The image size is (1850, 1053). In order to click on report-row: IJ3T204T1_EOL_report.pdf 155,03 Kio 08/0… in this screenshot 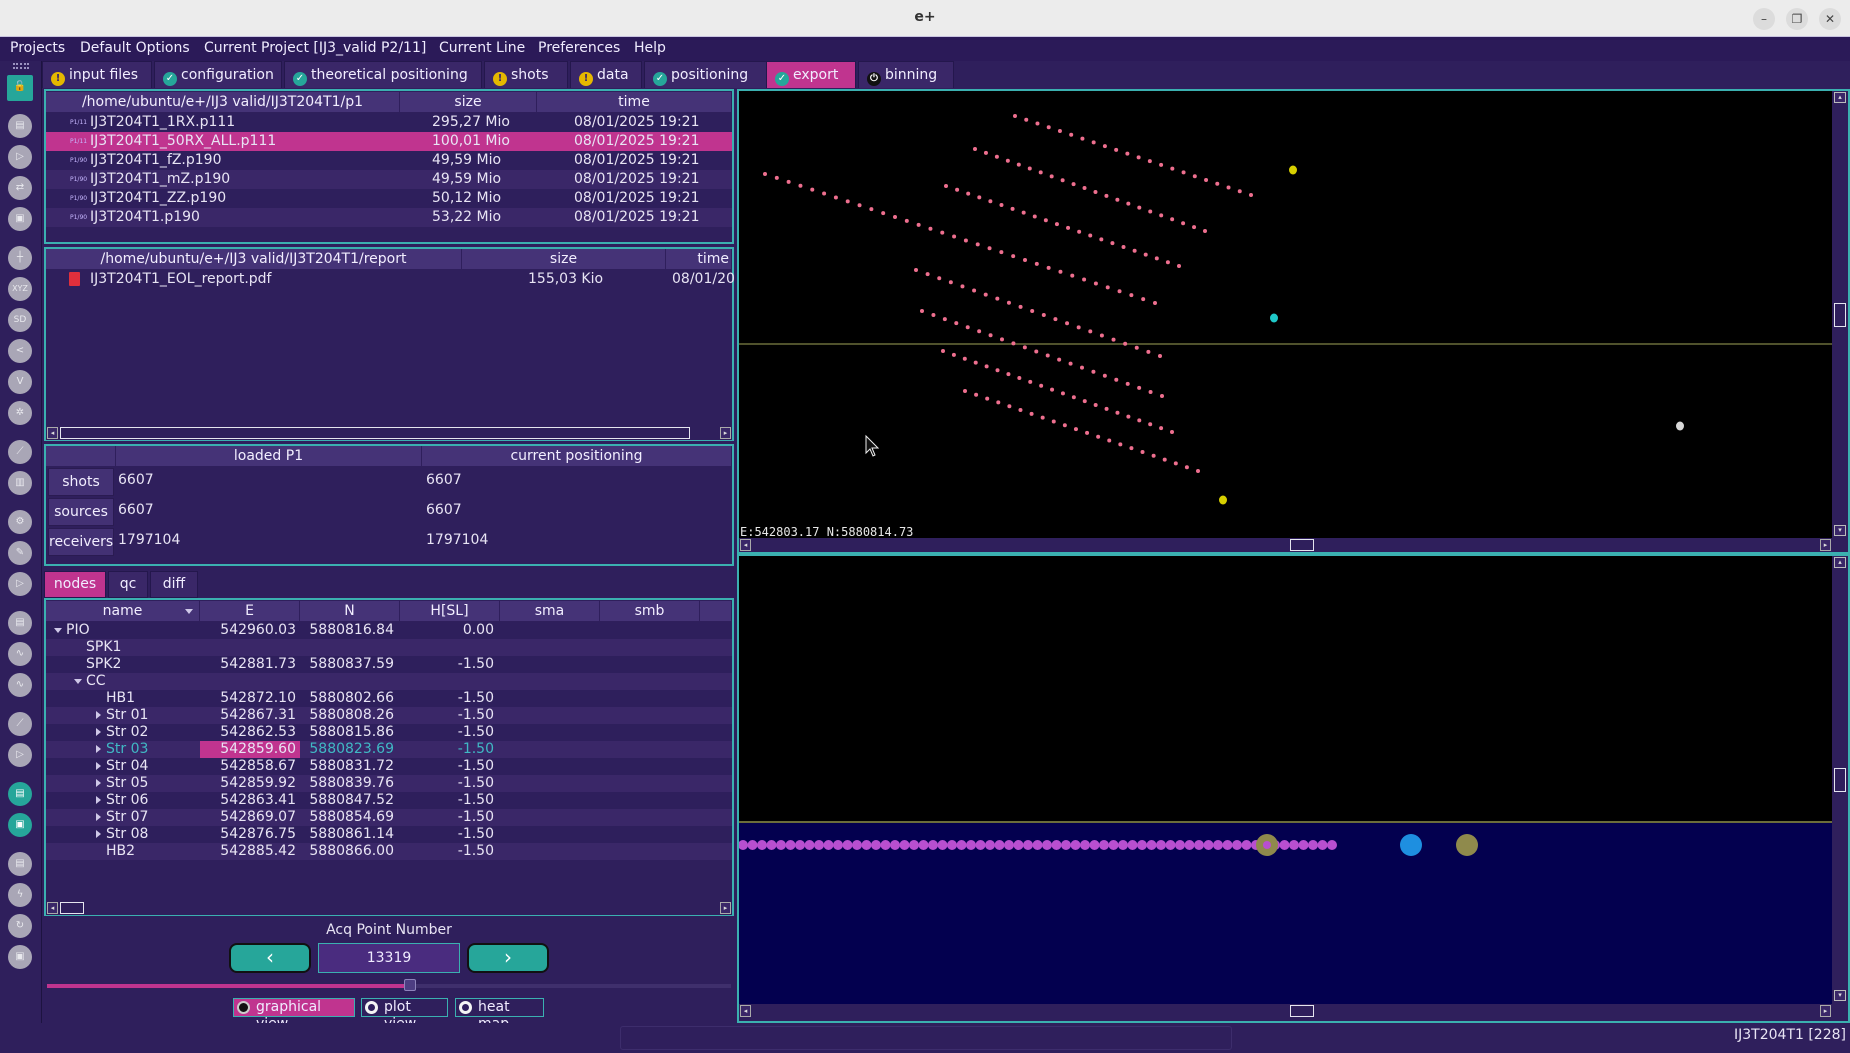, I will do `click(390, 279)`.